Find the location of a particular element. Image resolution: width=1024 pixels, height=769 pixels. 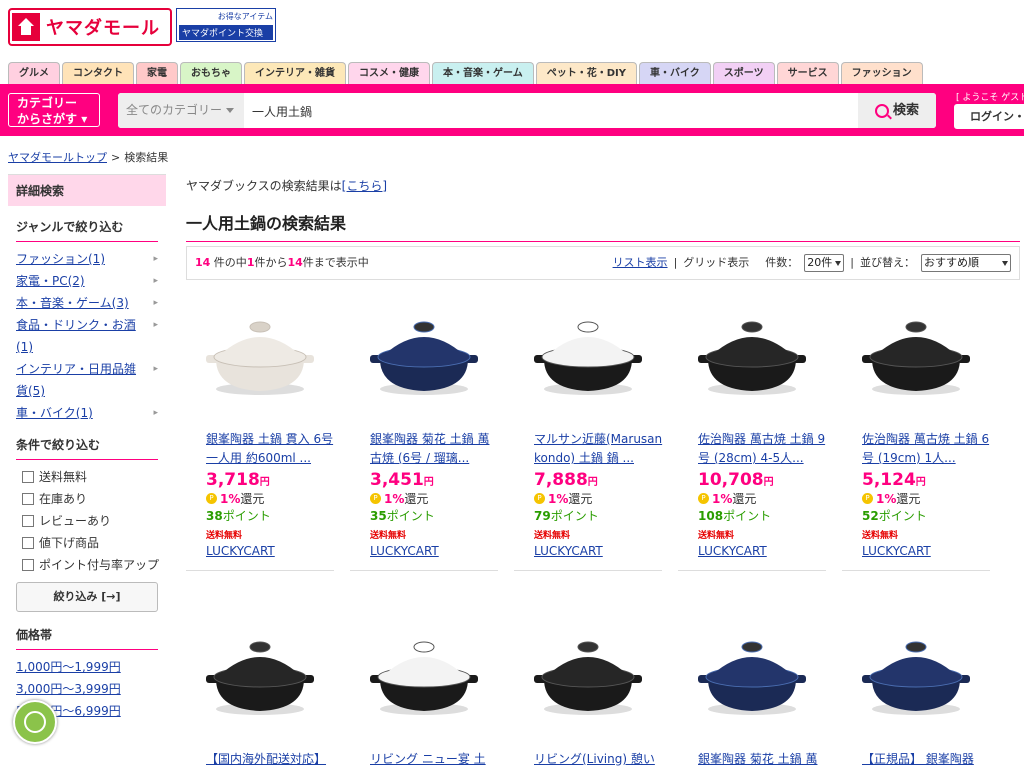

genre-item: 車・バイク(1) ▸ is located at coordinates (87, 413).